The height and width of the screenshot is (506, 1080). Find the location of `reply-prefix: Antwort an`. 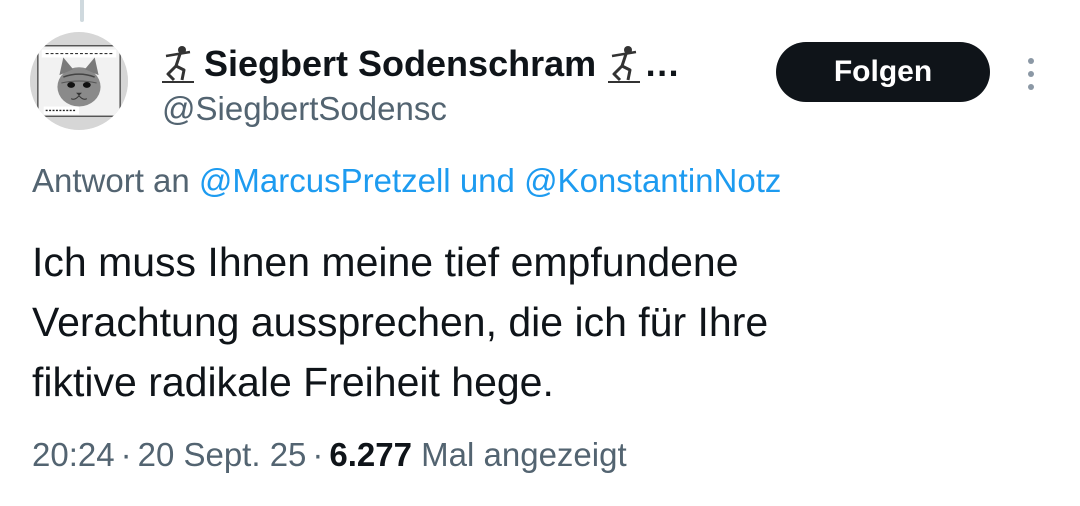

reply-prefix: Antwort an is located at coordinates (115, 180).